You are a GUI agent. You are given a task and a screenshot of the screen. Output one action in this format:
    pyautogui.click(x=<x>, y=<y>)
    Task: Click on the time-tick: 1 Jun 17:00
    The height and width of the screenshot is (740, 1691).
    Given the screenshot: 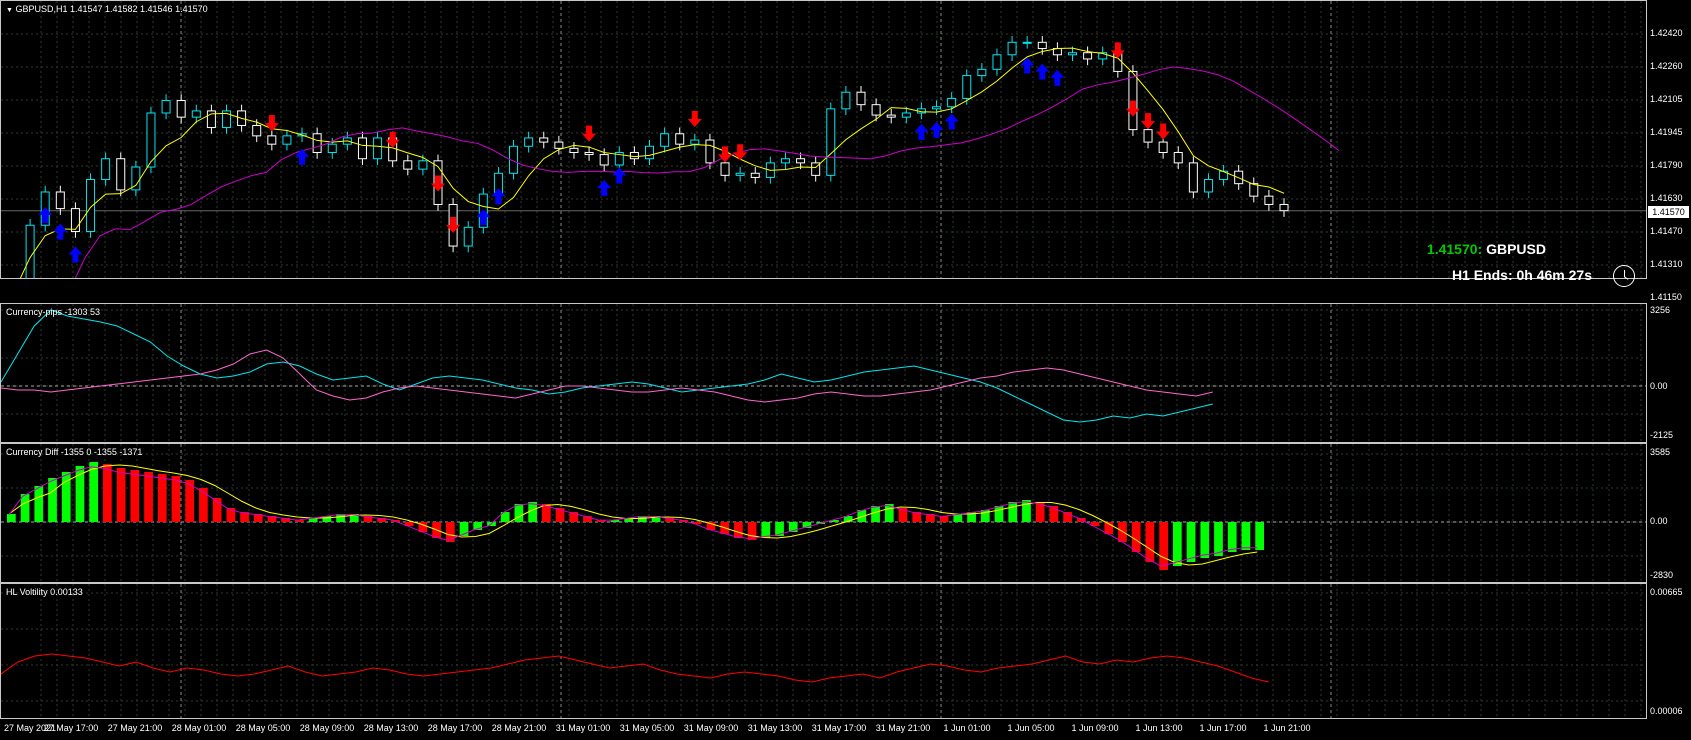 What is the action you would take?
    pyautogui.click(x=1223, y=728)
    